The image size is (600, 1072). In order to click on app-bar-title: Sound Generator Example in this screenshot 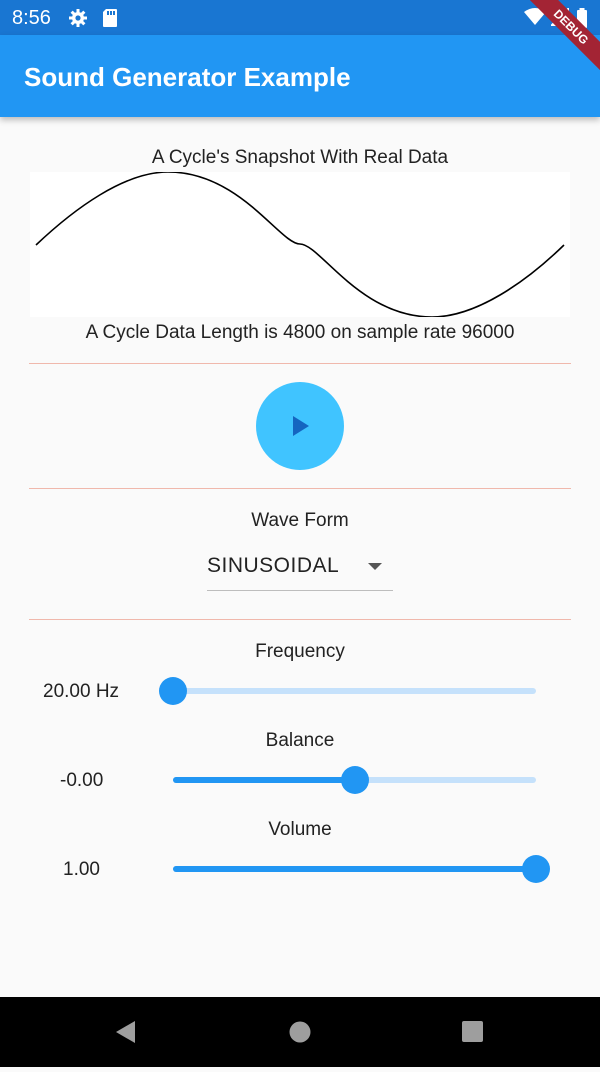, I will do `click(187, 77)`.